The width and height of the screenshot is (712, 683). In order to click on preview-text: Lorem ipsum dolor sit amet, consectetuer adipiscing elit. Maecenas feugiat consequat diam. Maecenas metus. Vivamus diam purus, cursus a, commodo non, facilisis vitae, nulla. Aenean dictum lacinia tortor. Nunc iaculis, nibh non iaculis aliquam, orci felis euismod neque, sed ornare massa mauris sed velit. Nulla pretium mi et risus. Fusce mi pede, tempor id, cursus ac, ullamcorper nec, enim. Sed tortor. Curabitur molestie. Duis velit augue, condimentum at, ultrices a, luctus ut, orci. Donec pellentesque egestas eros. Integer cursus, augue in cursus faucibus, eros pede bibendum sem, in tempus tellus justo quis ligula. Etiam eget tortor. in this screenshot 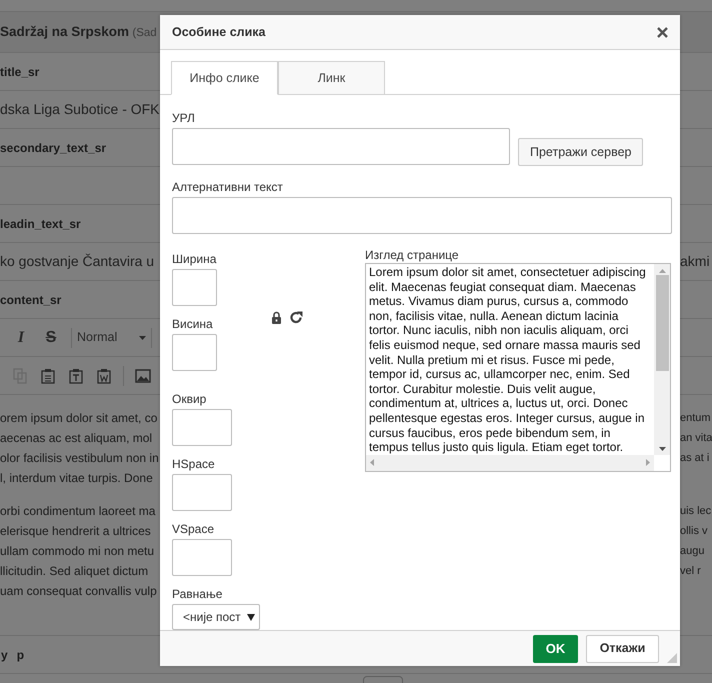, I will do `click(507, 359)`.